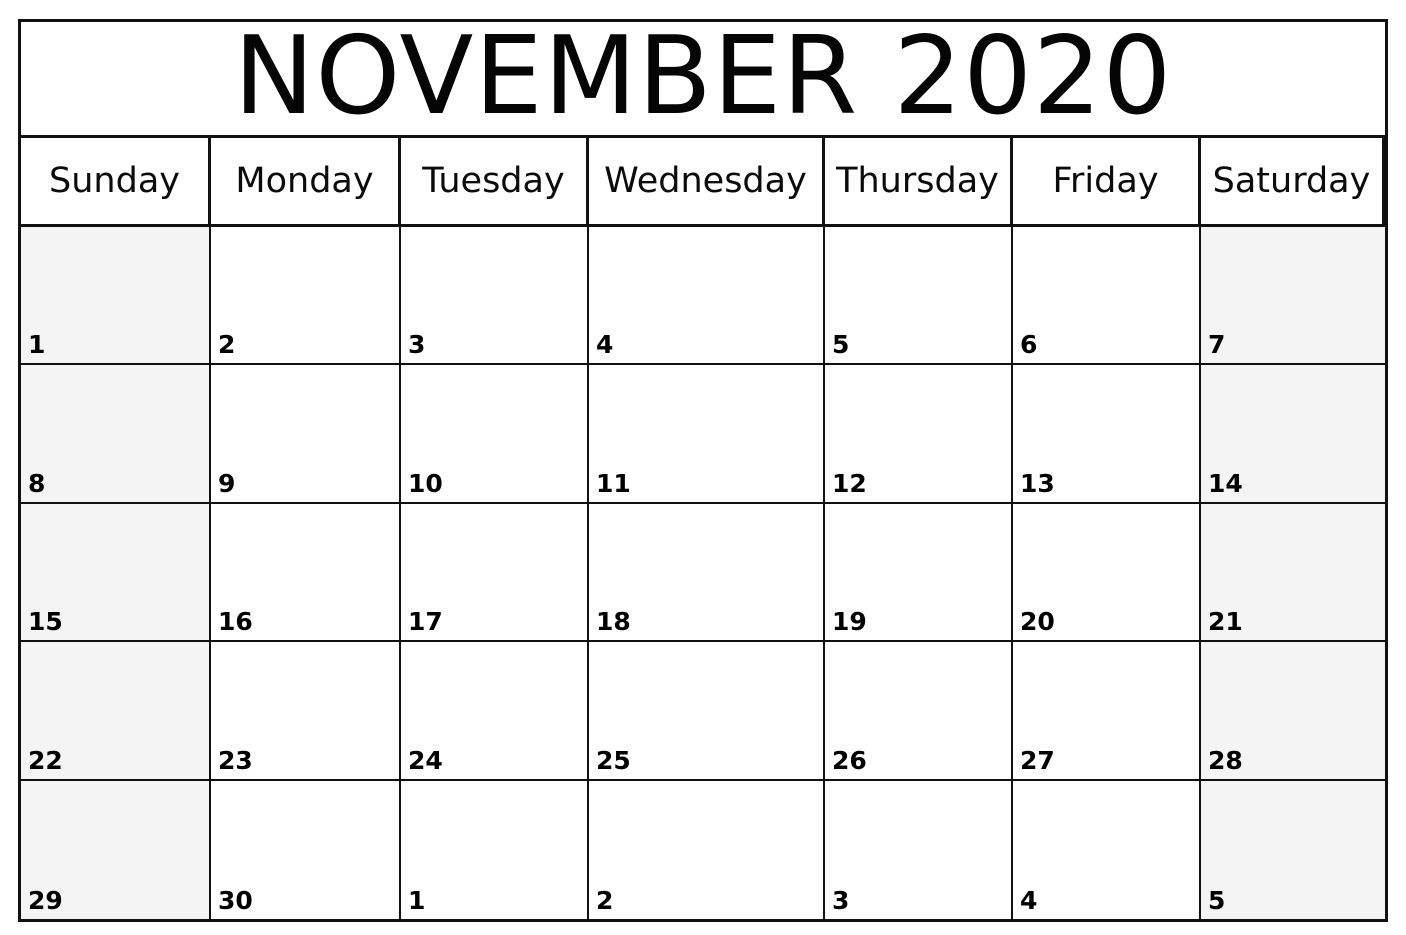  I want to click on day-number: 21, so click(1225, 621).